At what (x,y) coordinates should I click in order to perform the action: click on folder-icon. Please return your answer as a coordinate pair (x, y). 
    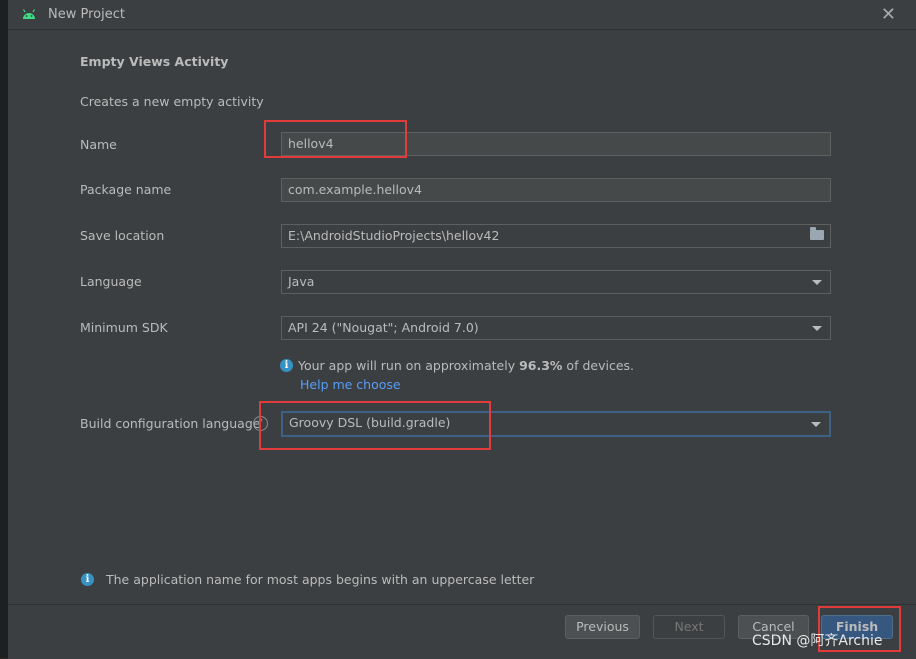
    Looking at the image, I should click on (817, 233).